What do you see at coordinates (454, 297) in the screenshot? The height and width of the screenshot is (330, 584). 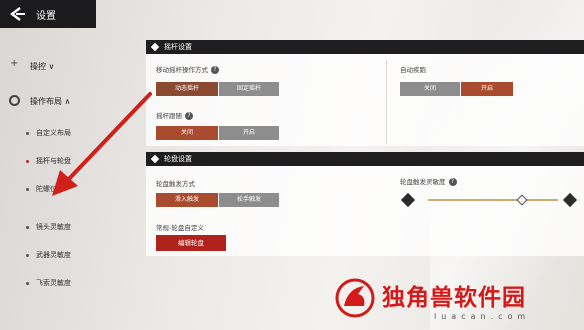 I see `watermark-text: 独角兽软件园` at bounding box center [454, 297].